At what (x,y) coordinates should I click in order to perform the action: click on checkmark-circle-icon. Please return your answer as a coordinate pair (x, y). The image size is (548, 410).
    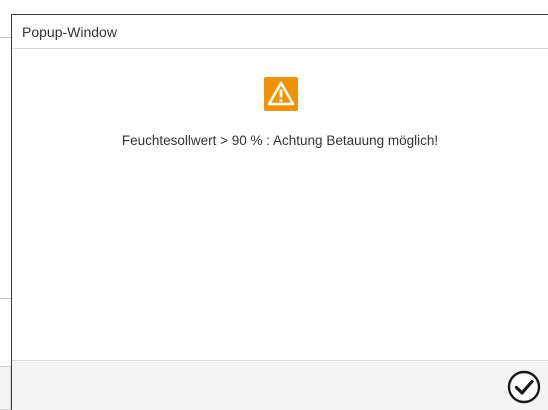
    Looking at the image, I should click on (524, 387).